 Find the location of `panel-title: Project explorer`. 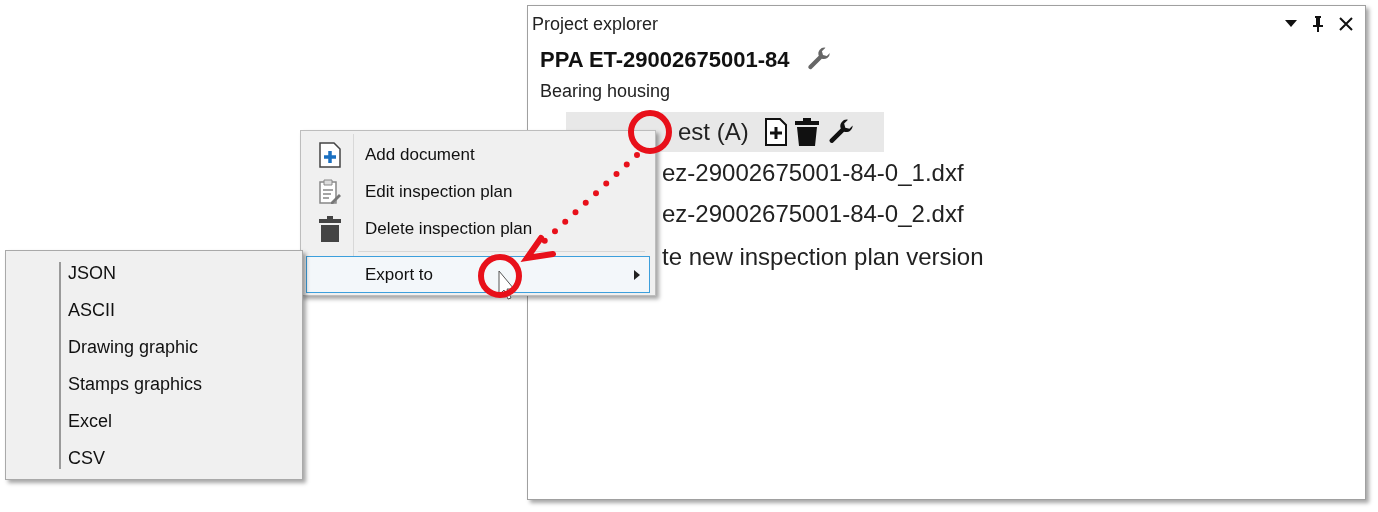

panel-title: Project explorer is located at coordinates (595, 24).